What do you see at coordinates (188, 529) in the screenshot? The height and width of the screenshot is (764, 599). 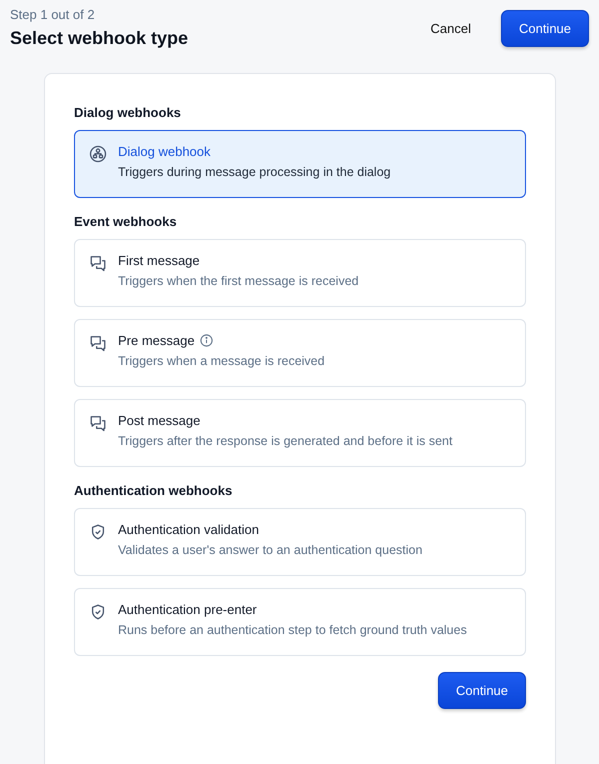 I see `option-title: Authentication validation` at bounding box center [188, 529].